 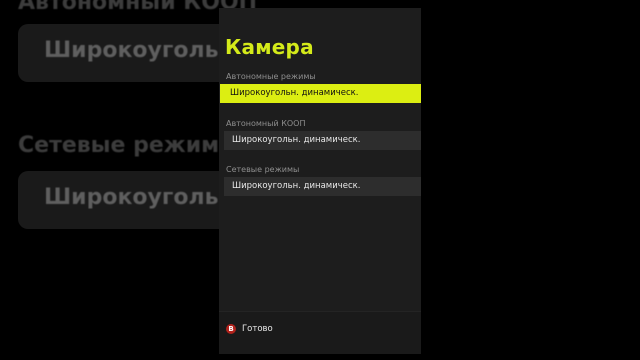 I want to click on bg-heading-network: Сетевые режимы, so click(x=128, y=145).